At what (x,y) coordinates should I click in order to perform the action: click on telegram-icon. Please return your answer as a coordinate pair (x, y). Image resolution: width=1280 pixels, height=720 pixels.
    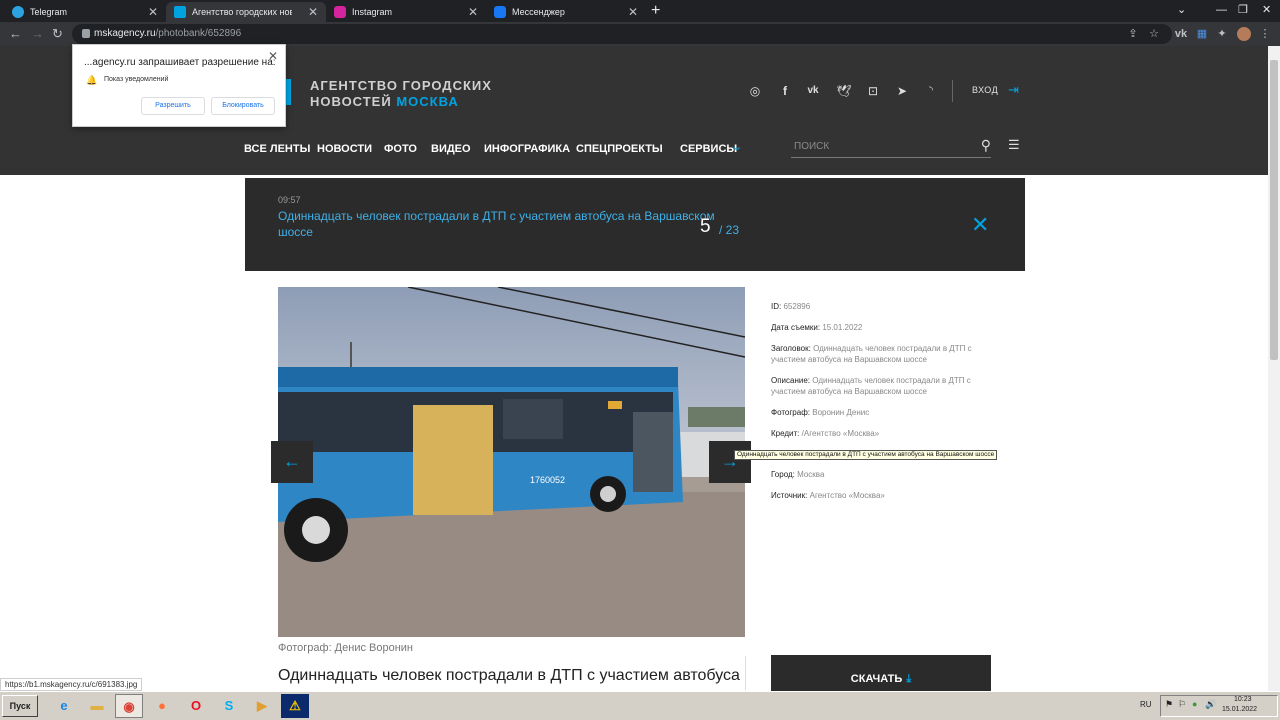
    Looking at the image, I should click on (18, 12).